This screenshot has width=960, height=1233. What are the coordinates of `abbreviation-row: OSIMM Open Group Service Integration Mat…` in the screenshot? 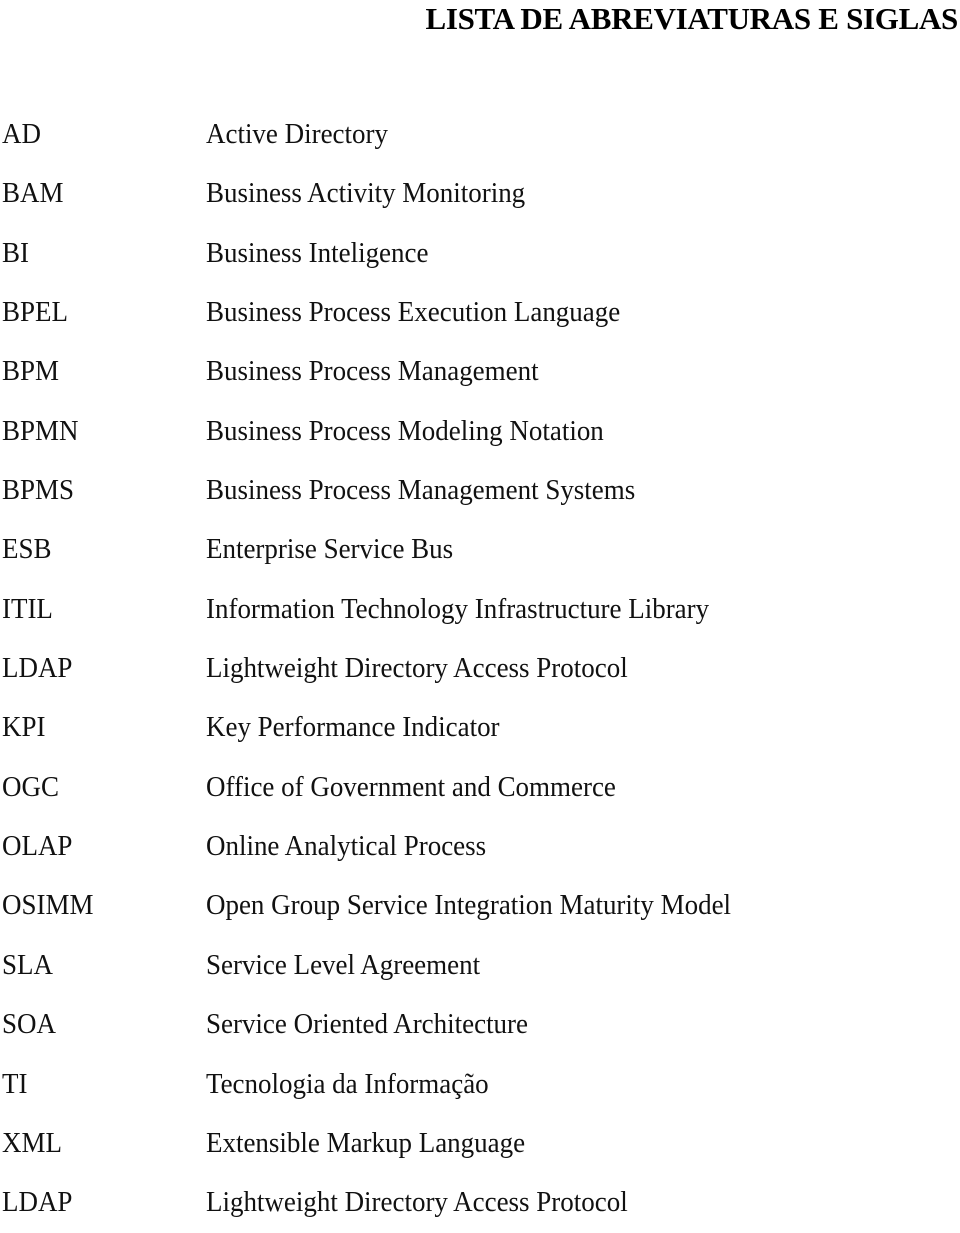 It's located at (480, 905).